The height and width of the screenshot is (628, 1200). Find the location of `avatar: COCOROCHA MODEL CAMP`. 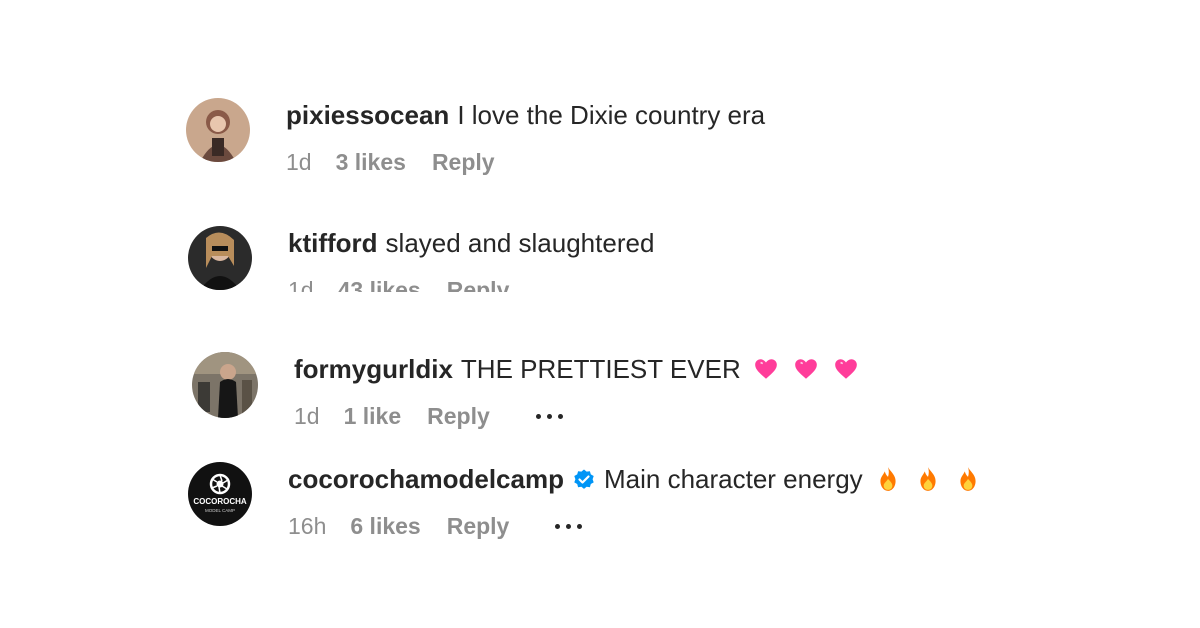

avatar: COCOROCHA MODEL CAMP is located at coordinates (220, 494).